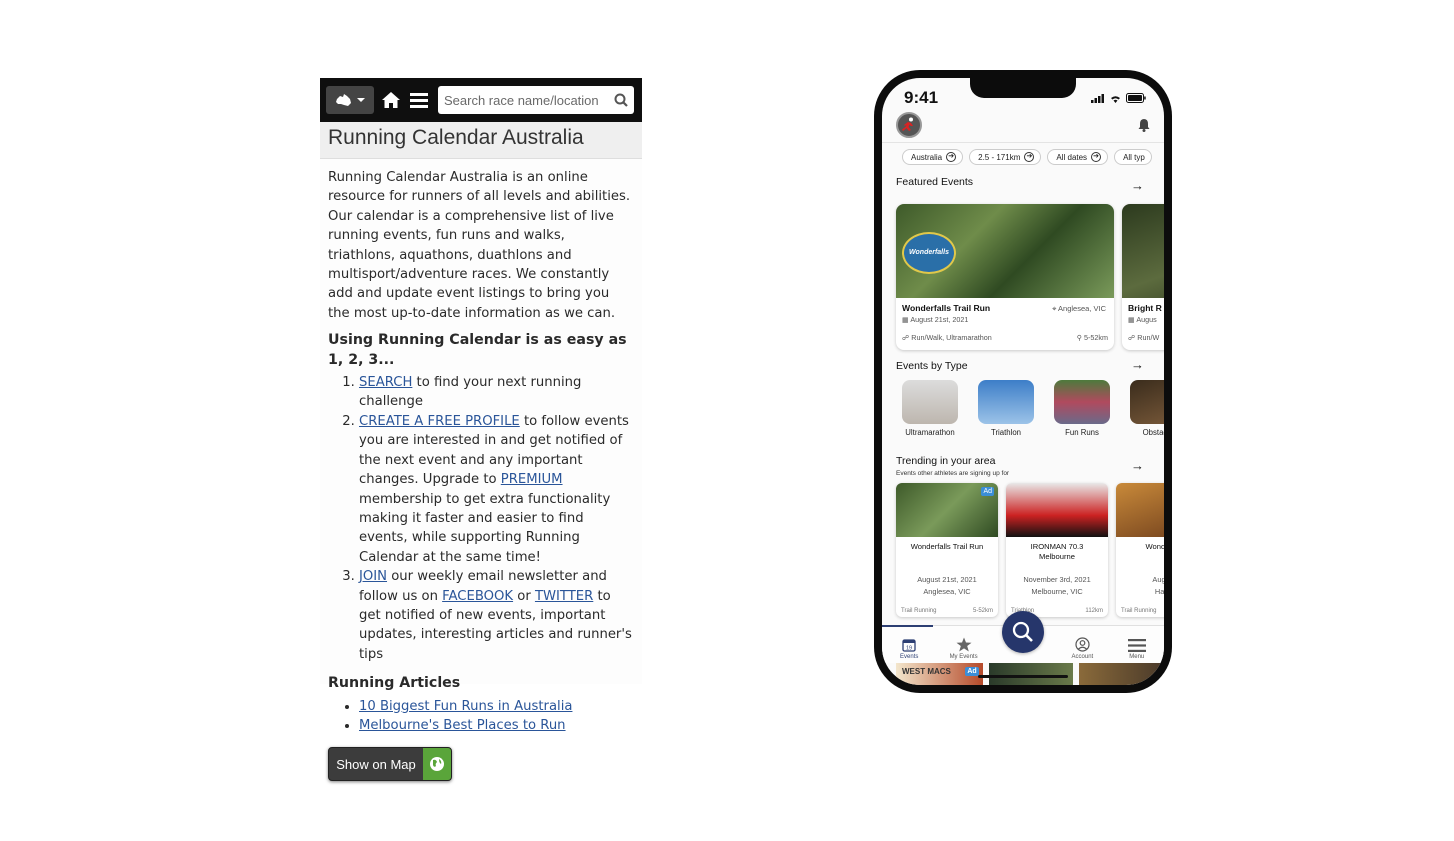  Describe the element at coordinates (1147, 408) in the screenshot. I see `type-tile-obstacle: Obstacle` at that location.